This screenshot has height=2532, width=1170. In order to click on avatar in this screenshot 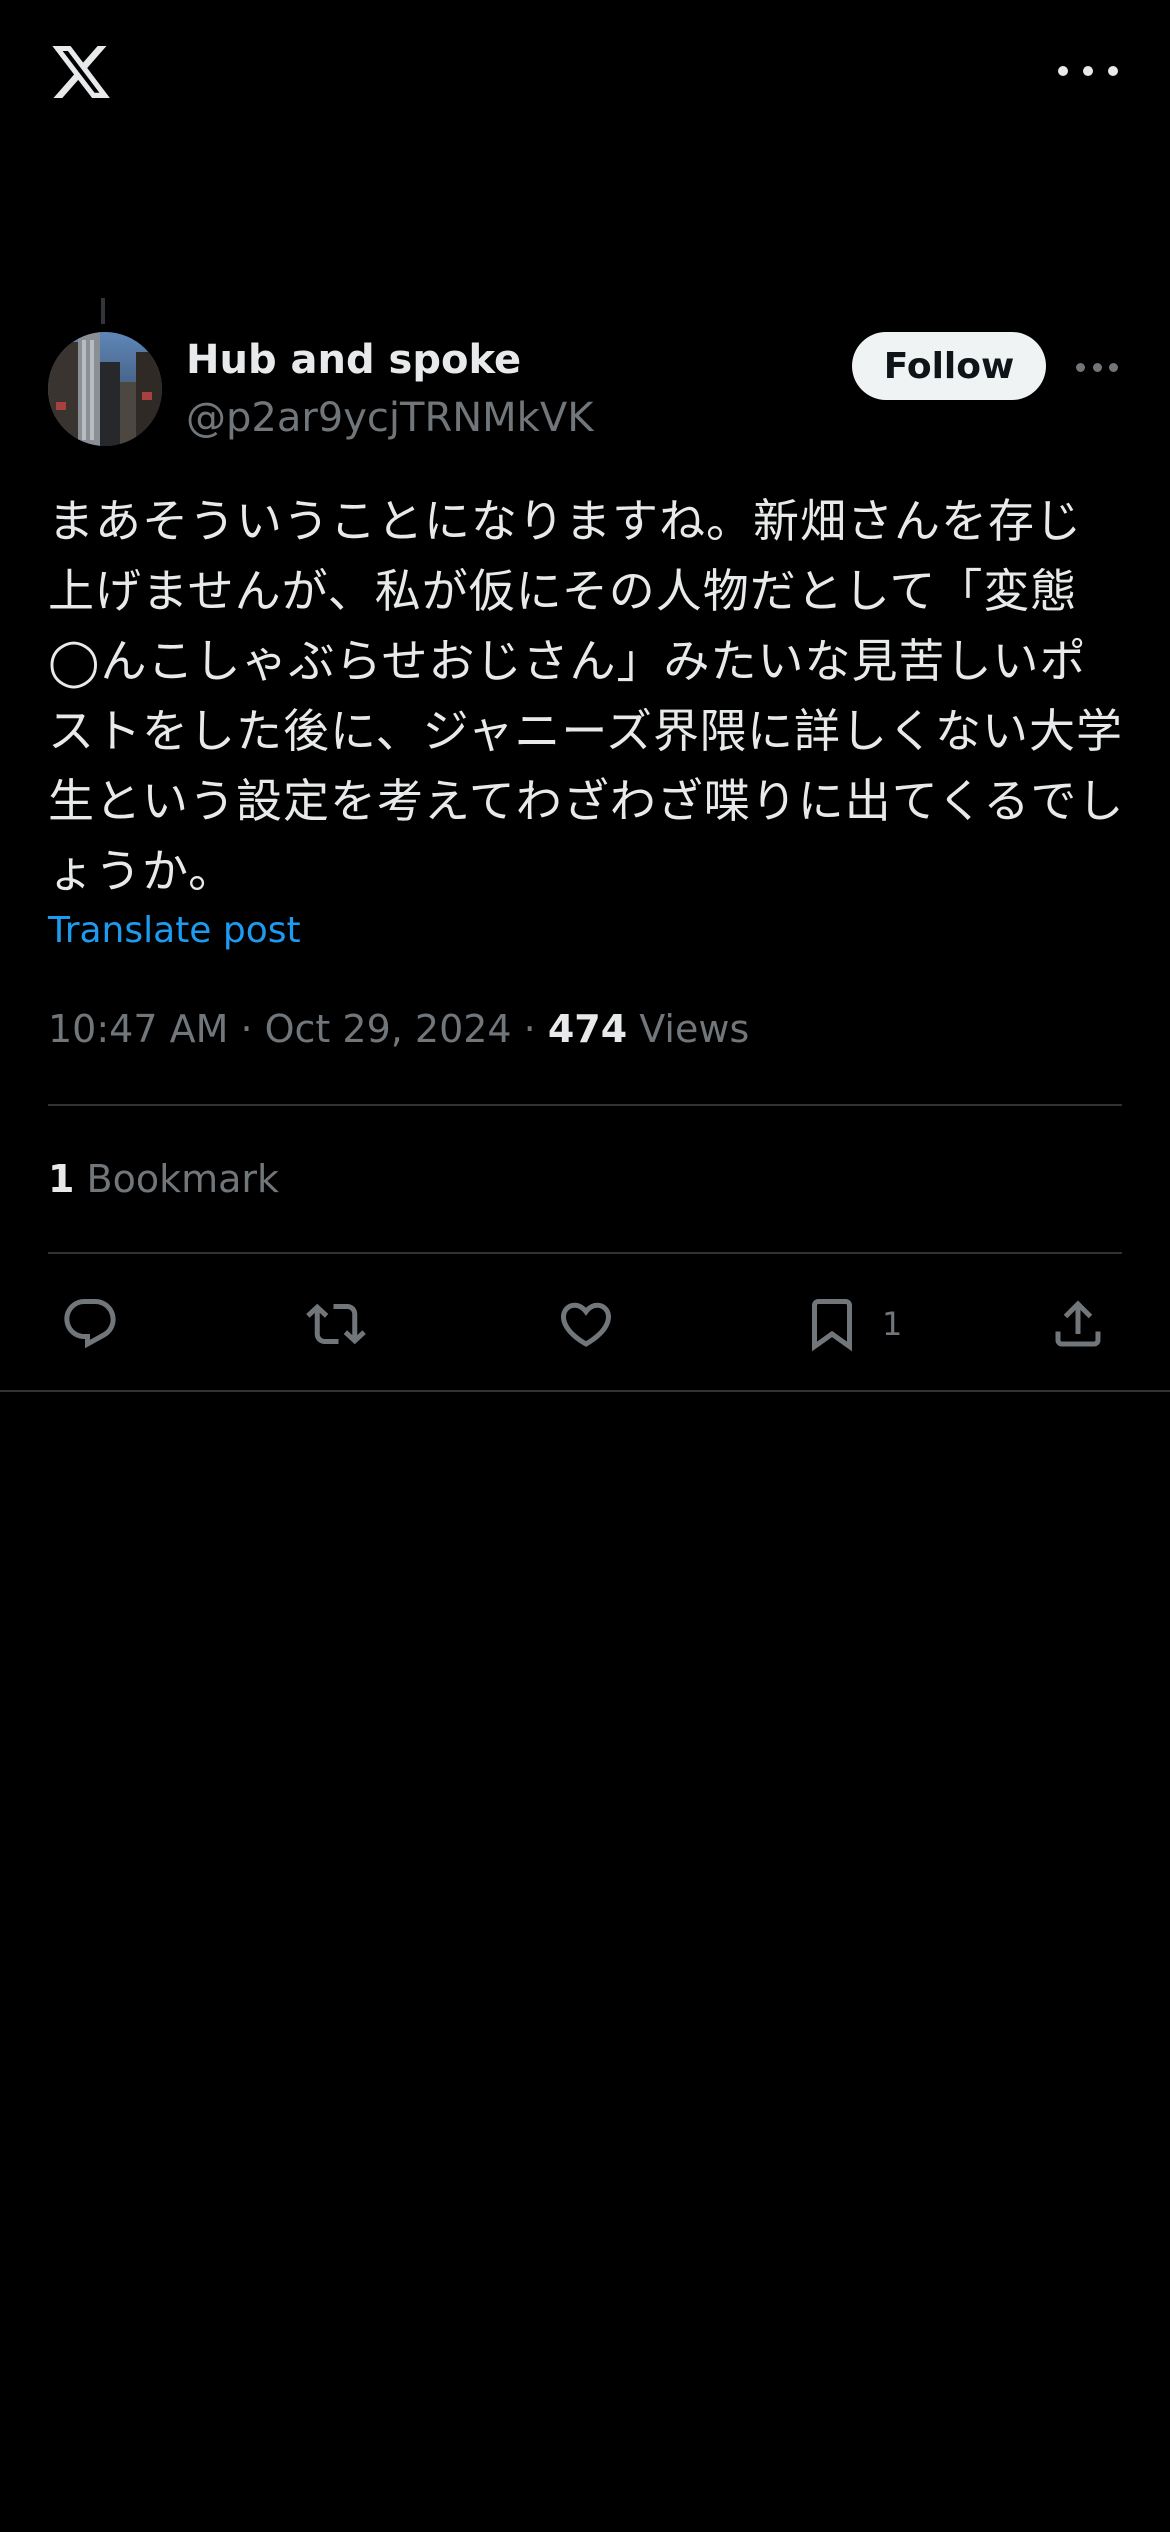, I will do `click(105, 389)`.